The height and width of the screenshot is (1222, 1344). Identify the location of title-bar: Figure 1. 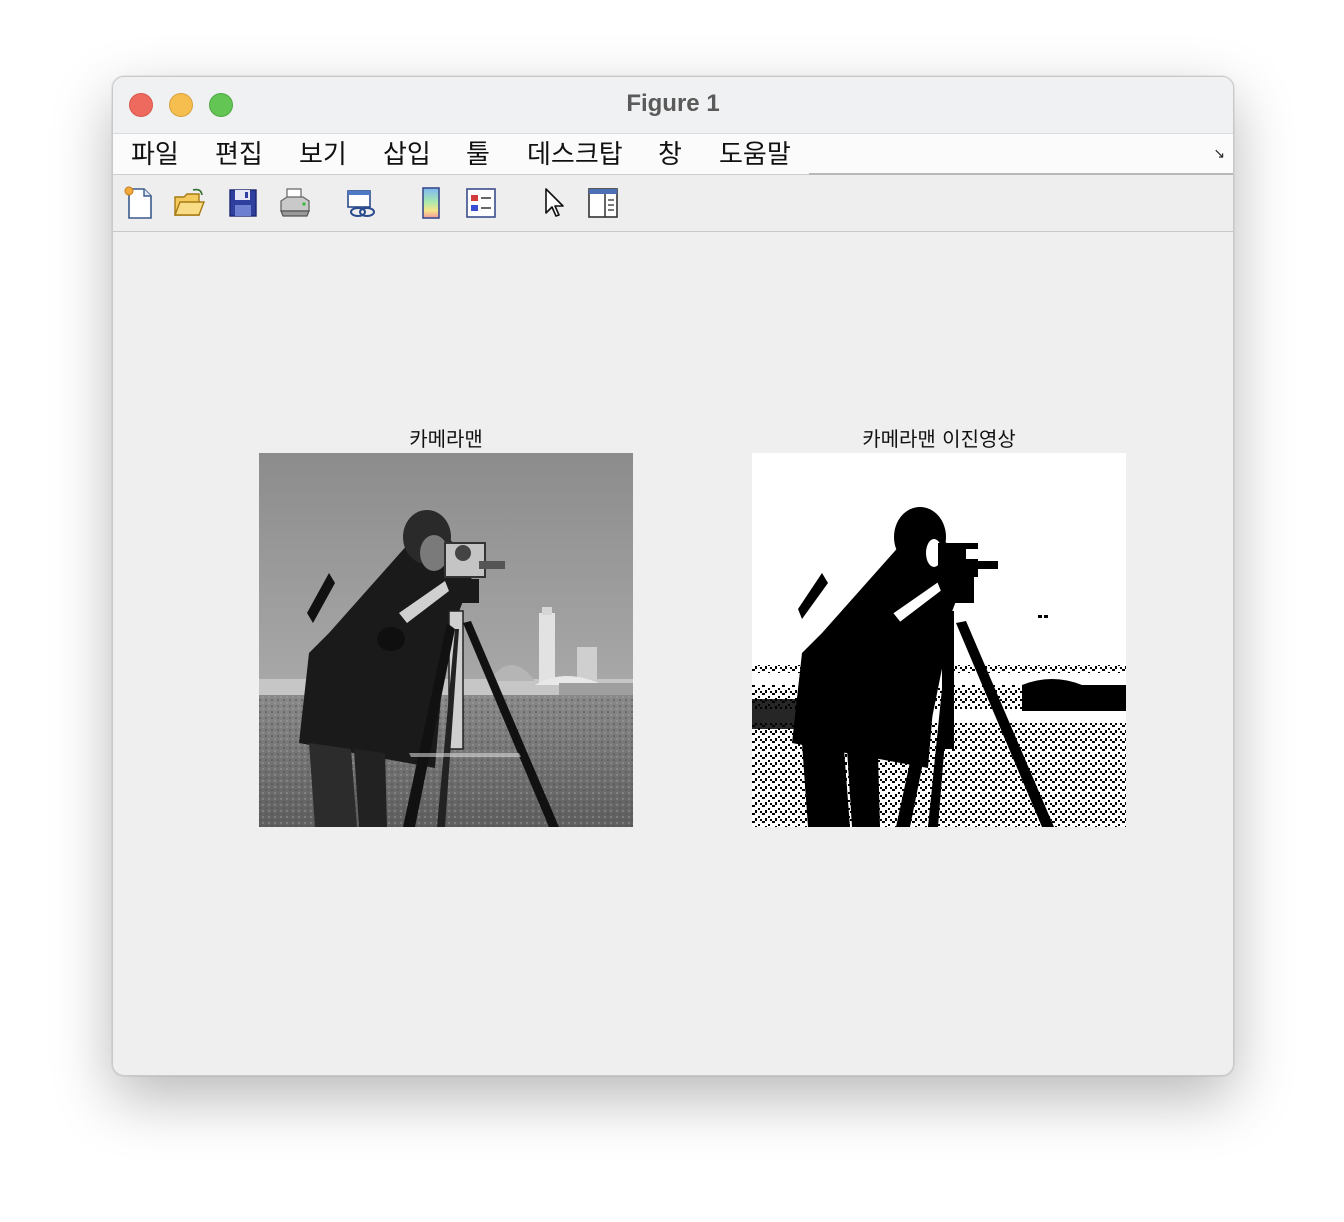
(673, 105).